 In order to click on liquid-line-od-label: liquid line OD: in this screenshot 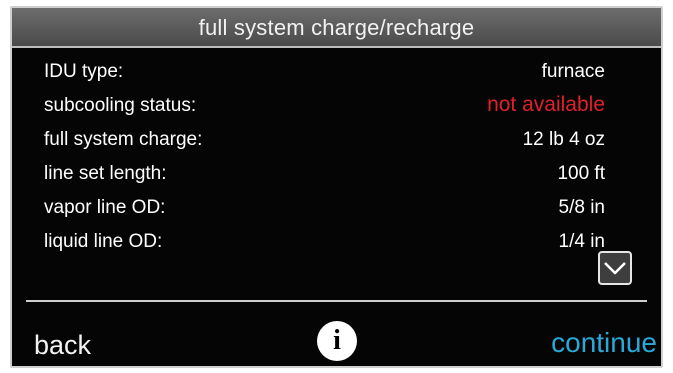, I will do `click(103, 241)`.